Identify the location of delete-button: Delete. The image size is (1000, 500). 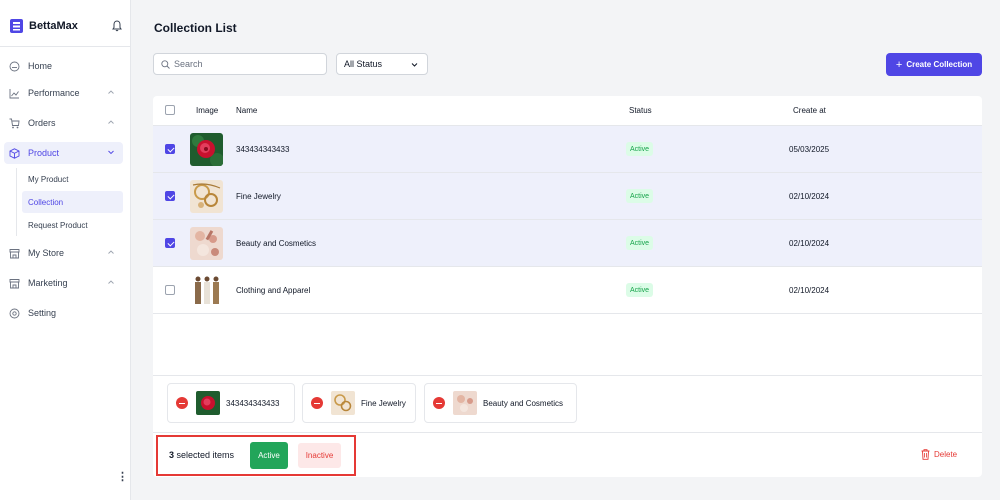
(939, 454).